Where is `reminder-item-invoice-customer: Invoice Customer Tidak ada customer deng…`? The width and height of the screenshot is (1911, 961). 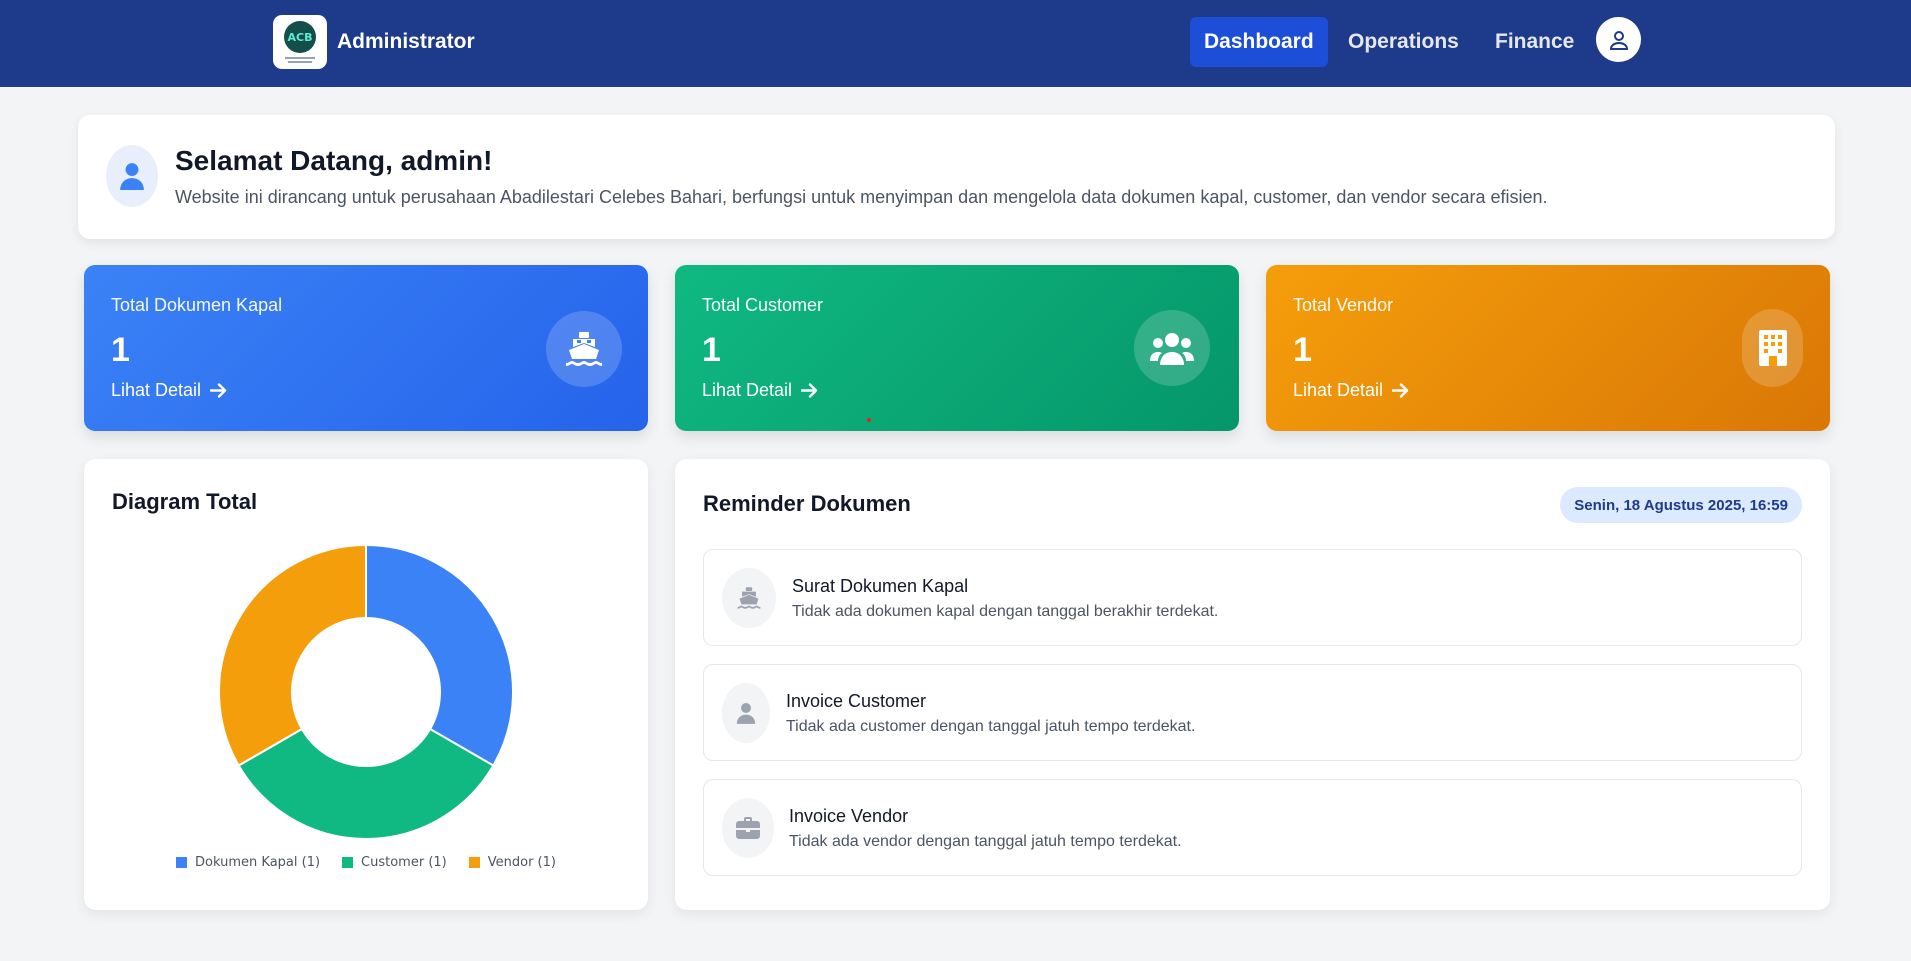 reminder-item-invoice-customer: Invoice Customer Tidak ada customer deng… is located at coordinates (1252, 712).